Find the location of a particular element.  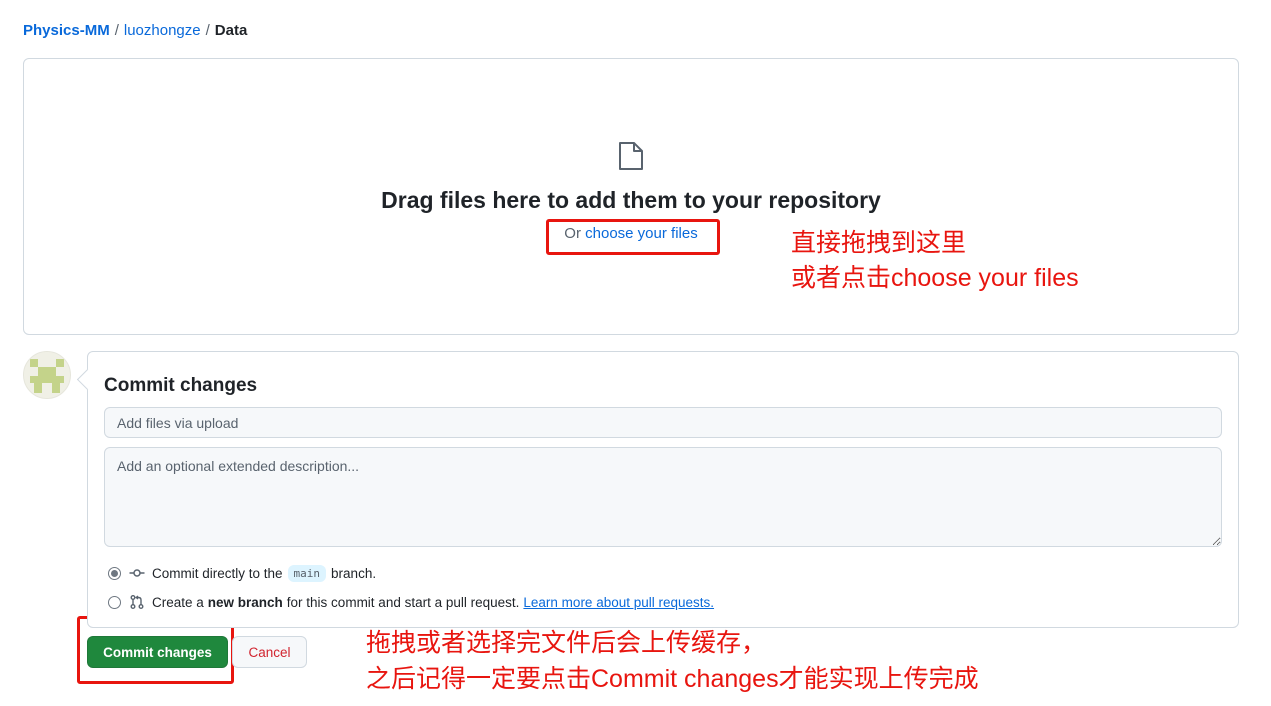

new-branch-prefix: Create a is located at coordinates (178, 602).